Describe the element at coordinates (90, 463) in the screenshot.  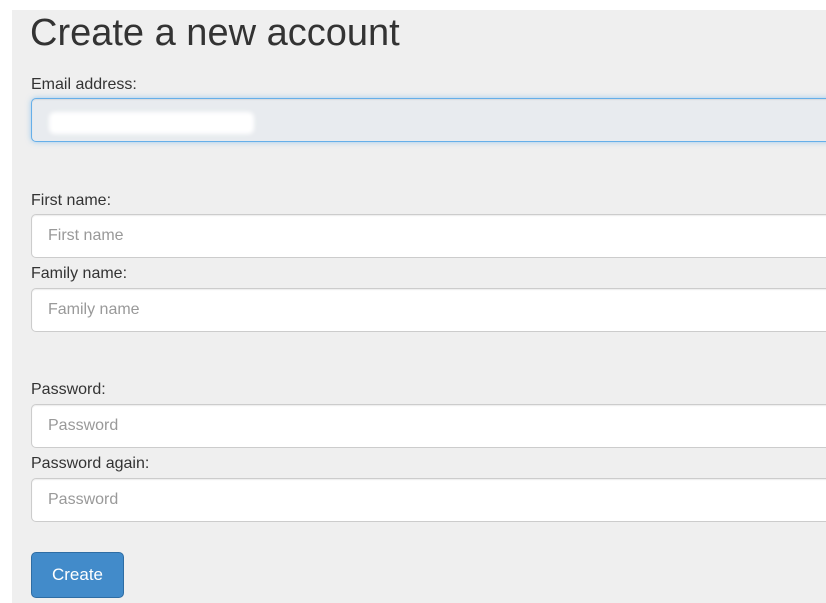
I see `password-again-label: Password again:` at that location.